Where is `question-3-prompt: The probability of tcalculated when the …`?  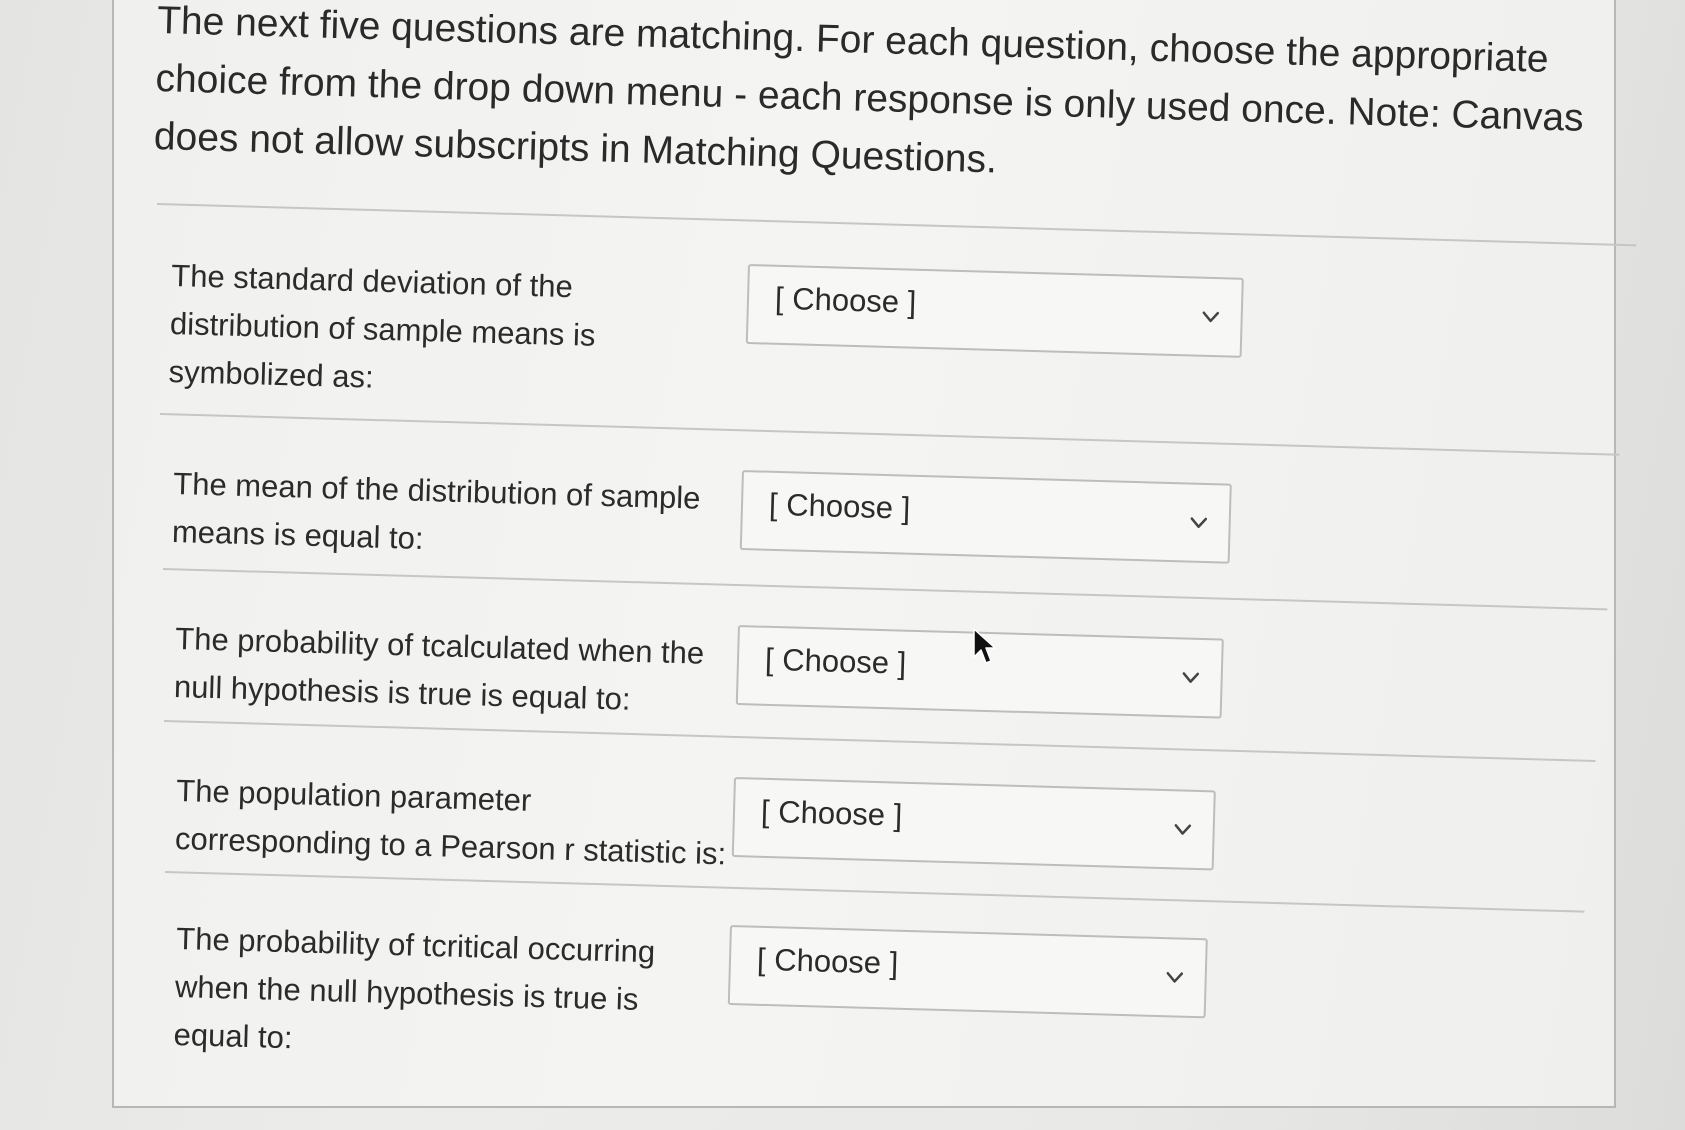
question-3-prompt: The probability of tcalculated when the … is located at coordinates (439, 668).